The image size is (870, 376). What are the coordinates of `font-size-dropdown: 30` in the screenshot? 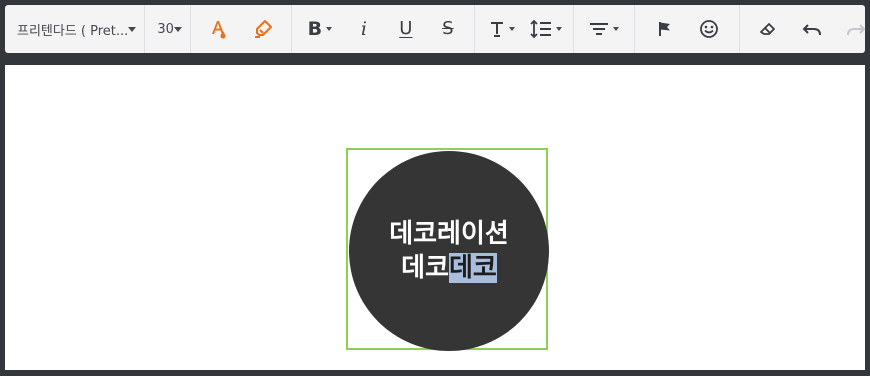 It's located at (168, 29).